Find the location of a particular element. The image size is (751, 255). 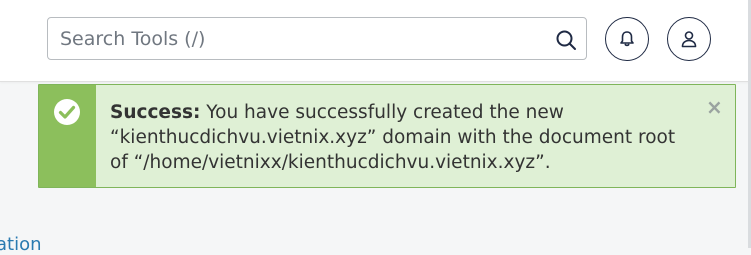

alert-icon-stripe is located at coordinates (67, 136).